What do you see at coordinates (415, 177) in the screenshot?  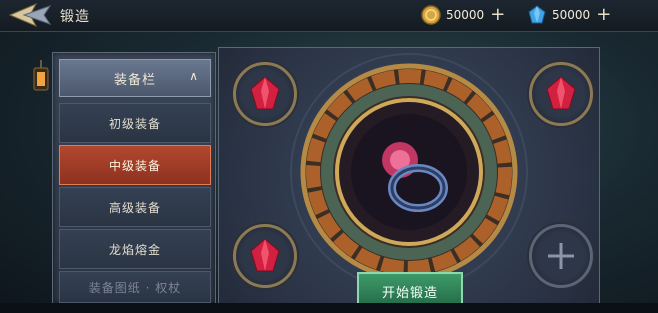 I see `ring-icon` at bounding box center [415, 177].